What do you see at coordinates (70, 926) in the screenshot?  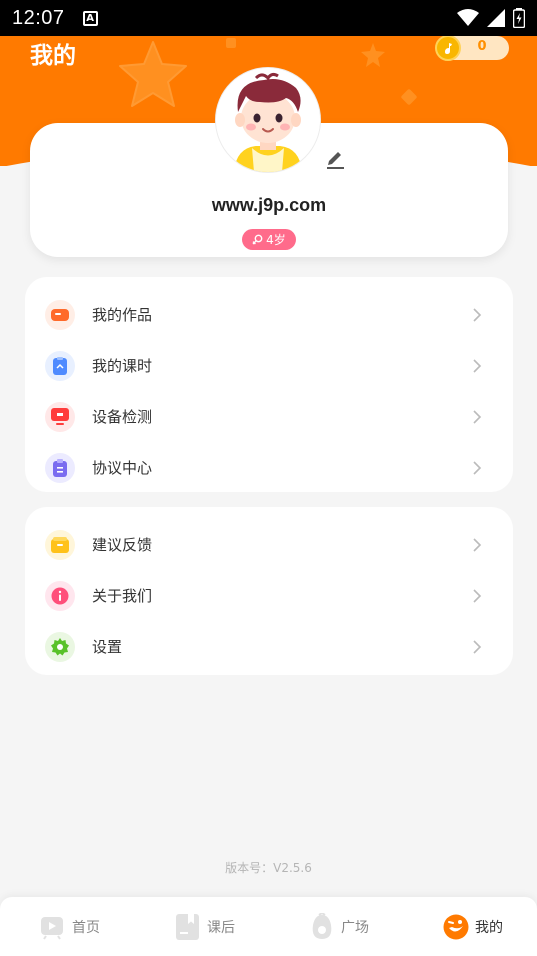 I see `tab-home: 首页` at bounding box center [70, 926].